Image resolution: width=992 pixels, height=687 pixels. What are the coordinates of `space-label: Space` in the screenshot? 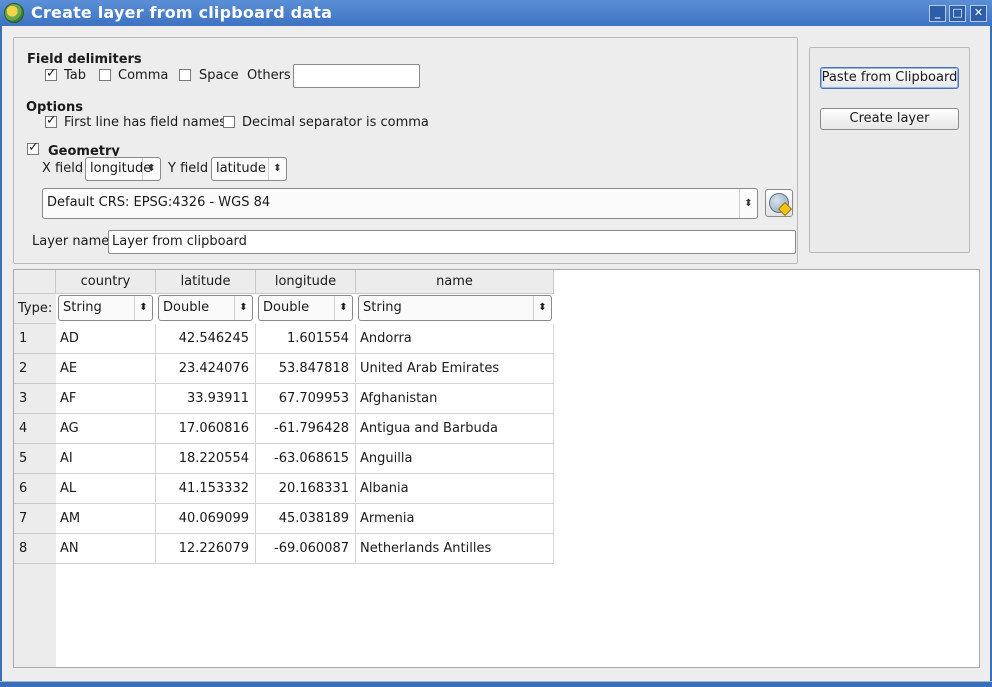 It's located at (219, 75).